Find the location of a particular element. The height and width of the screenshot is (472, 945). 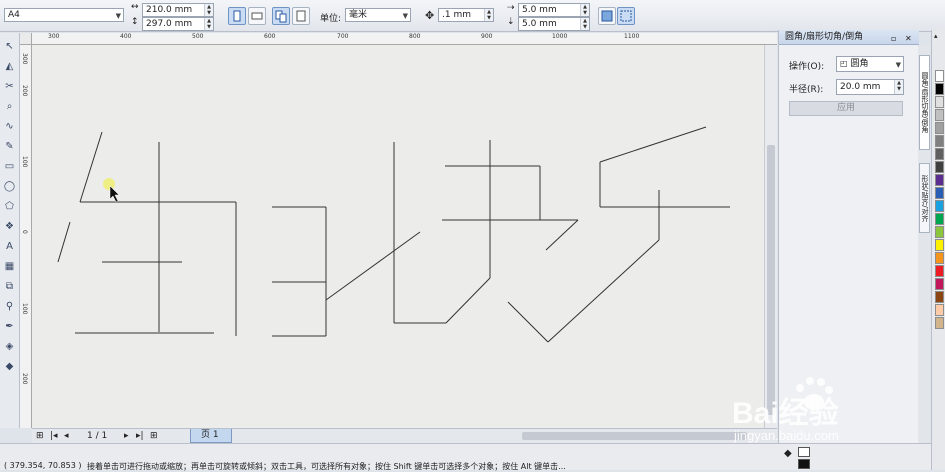

dup-x-spinner: ▲ ▼ is located at coordinates (584, 10).